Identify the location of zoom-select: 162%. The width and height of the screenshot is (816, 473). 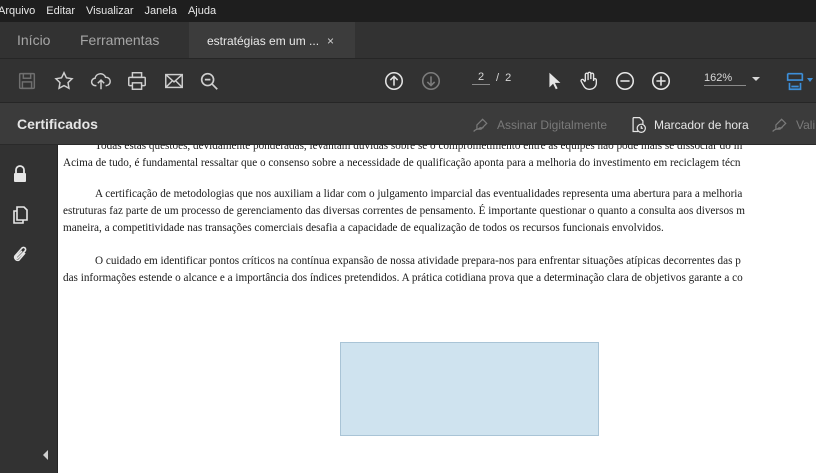
(732, 79).